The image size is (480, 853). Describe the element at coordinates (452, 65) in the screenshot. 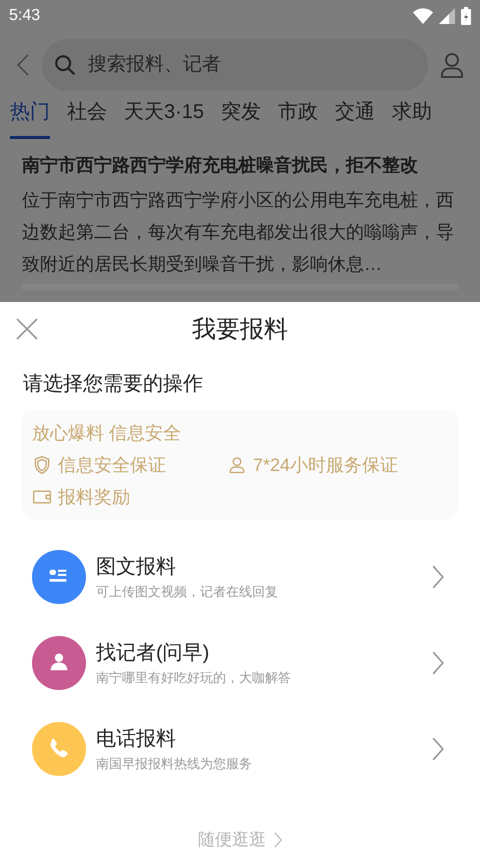

I see `profile-icon` at that location.